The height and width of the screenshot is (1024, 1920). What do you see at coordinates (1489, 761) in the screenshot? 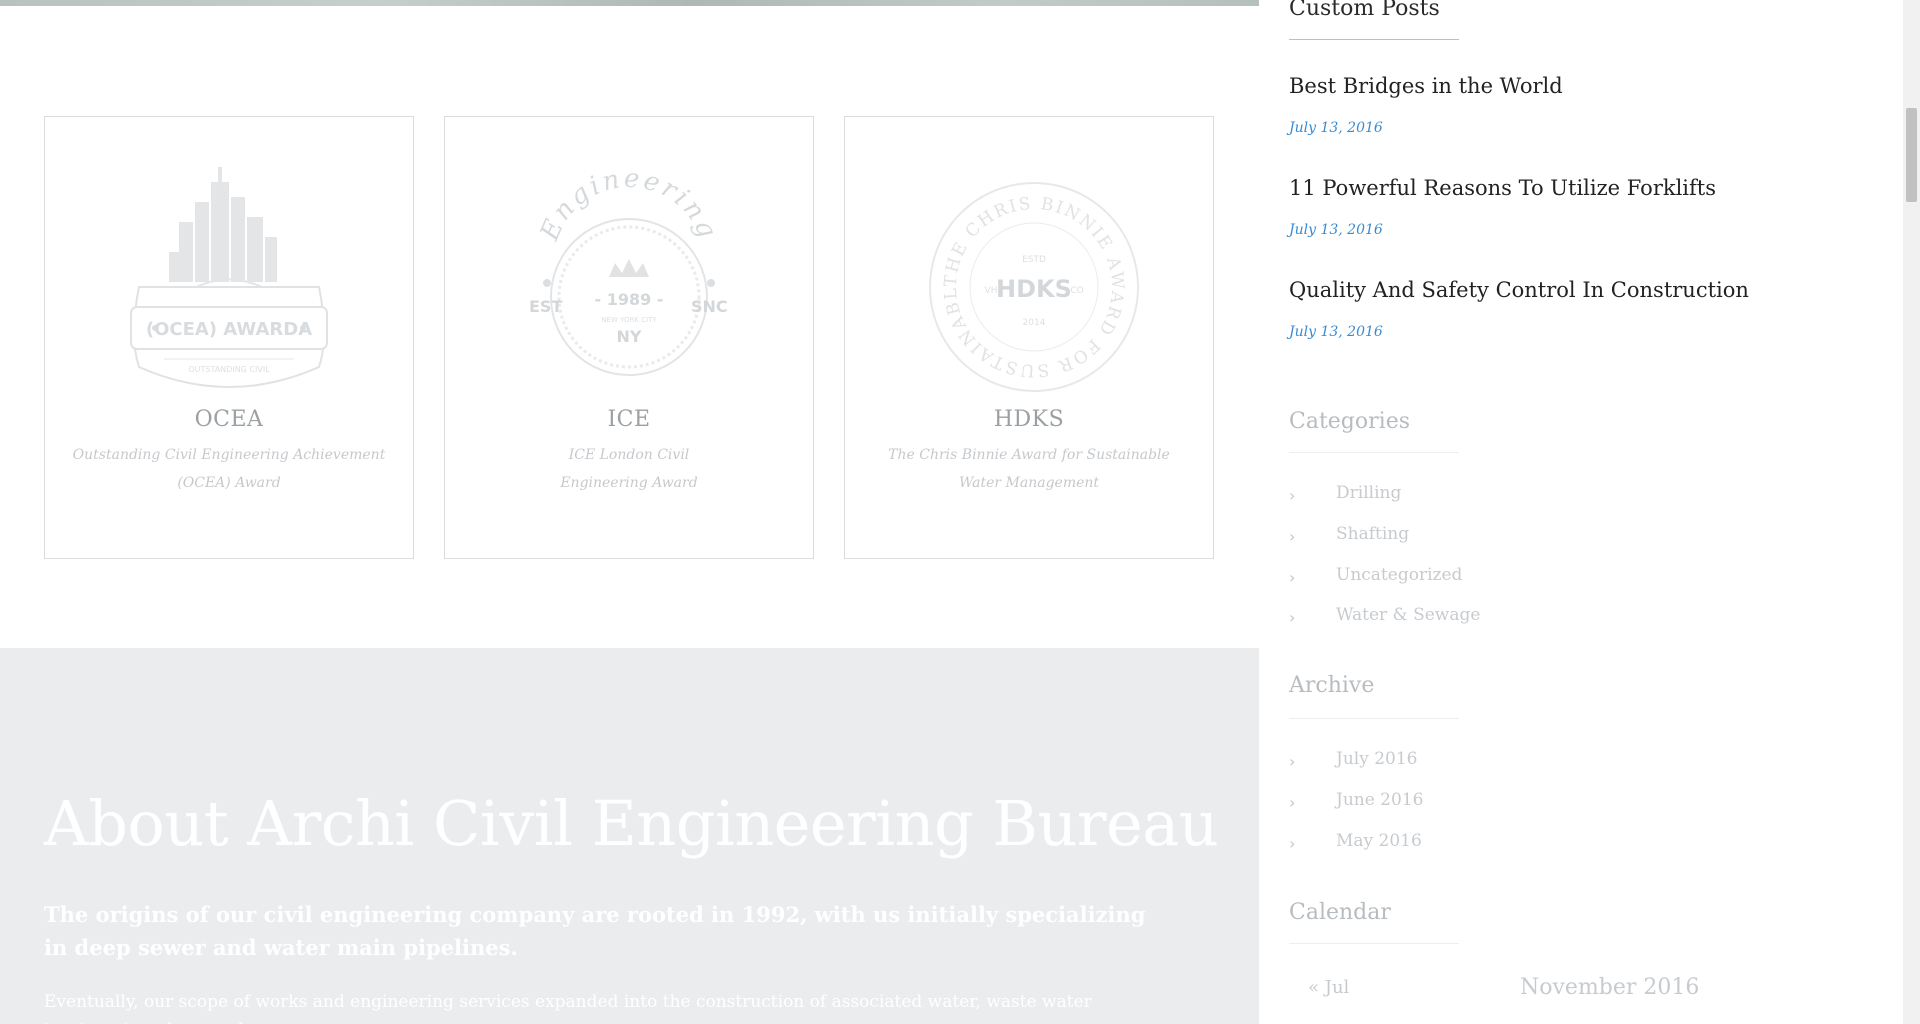
I see `archive-item: › July 2016` at bounding box center [1489, 761].